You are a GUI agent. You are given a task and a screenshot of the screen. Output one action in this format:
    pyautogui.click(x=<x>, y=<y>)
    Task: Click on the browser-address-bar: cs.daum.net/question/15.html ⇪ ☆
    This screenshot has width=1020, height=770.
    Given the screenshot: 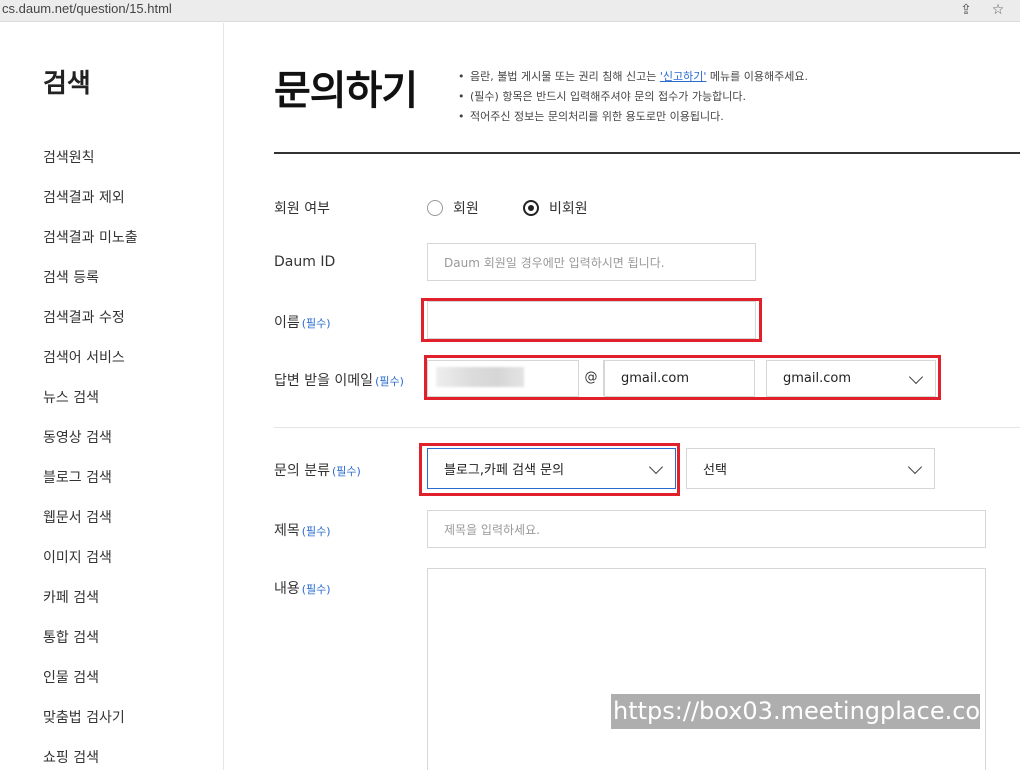 What is the action you would take?
    pyautogui.click(x=510, y=11)
    